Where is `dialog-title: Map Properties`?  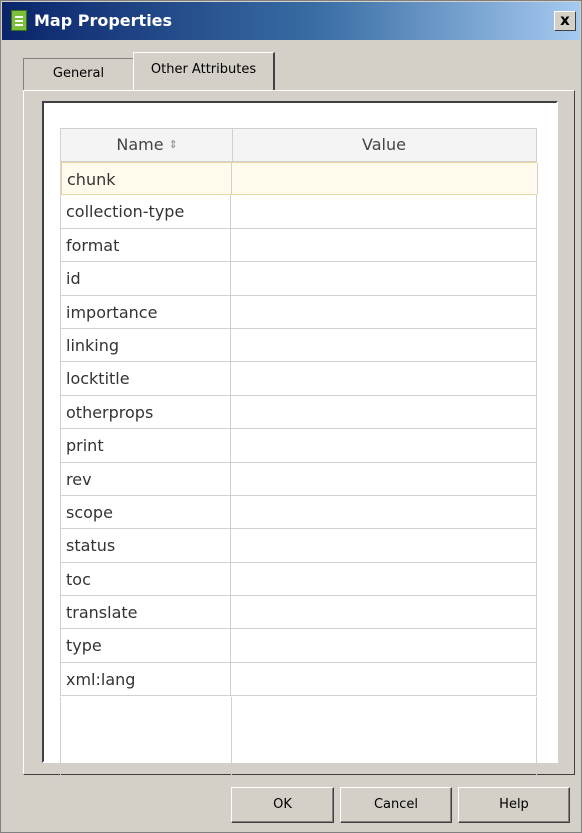 dialog-title: Map Properties is located at coordinates (103, 20).